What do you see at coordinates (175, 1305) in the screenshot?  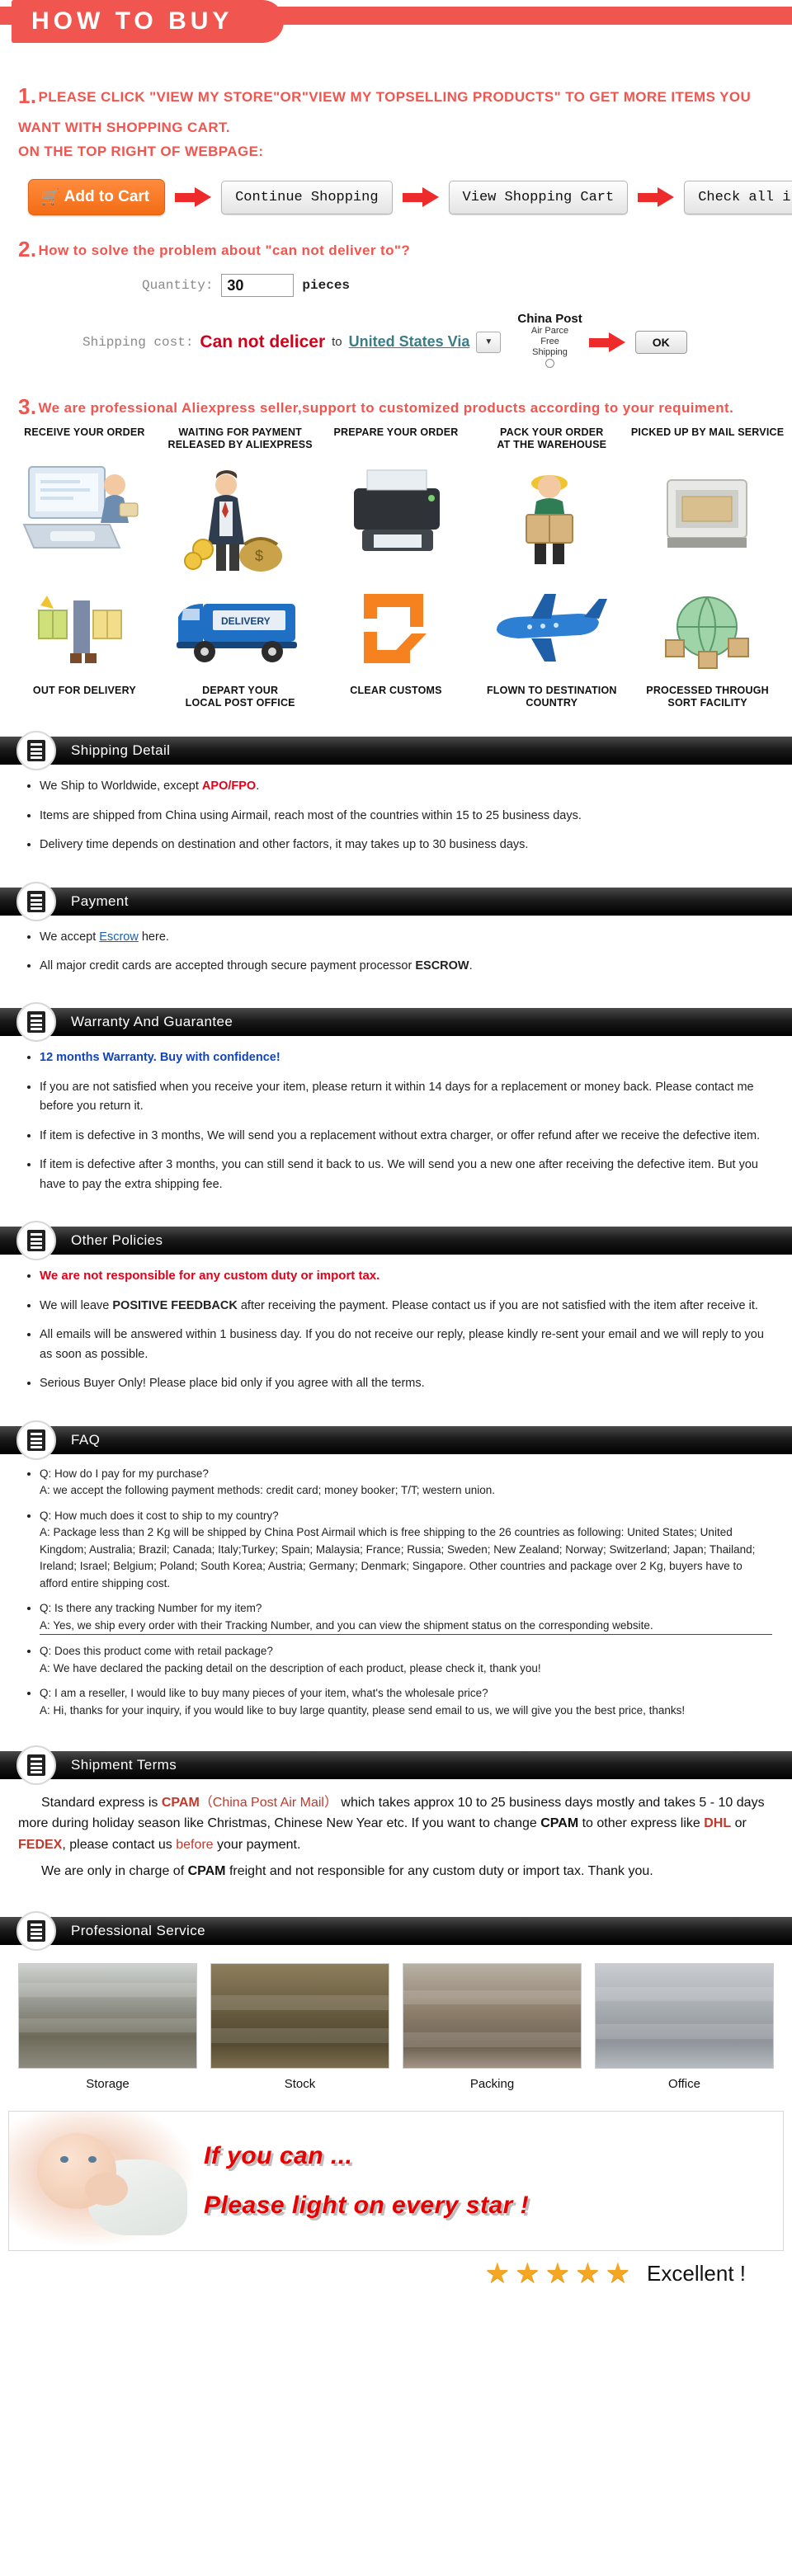 I see `emphasis-text: POSITIVE FEEDBACK` at bounding box center [175, 1305].